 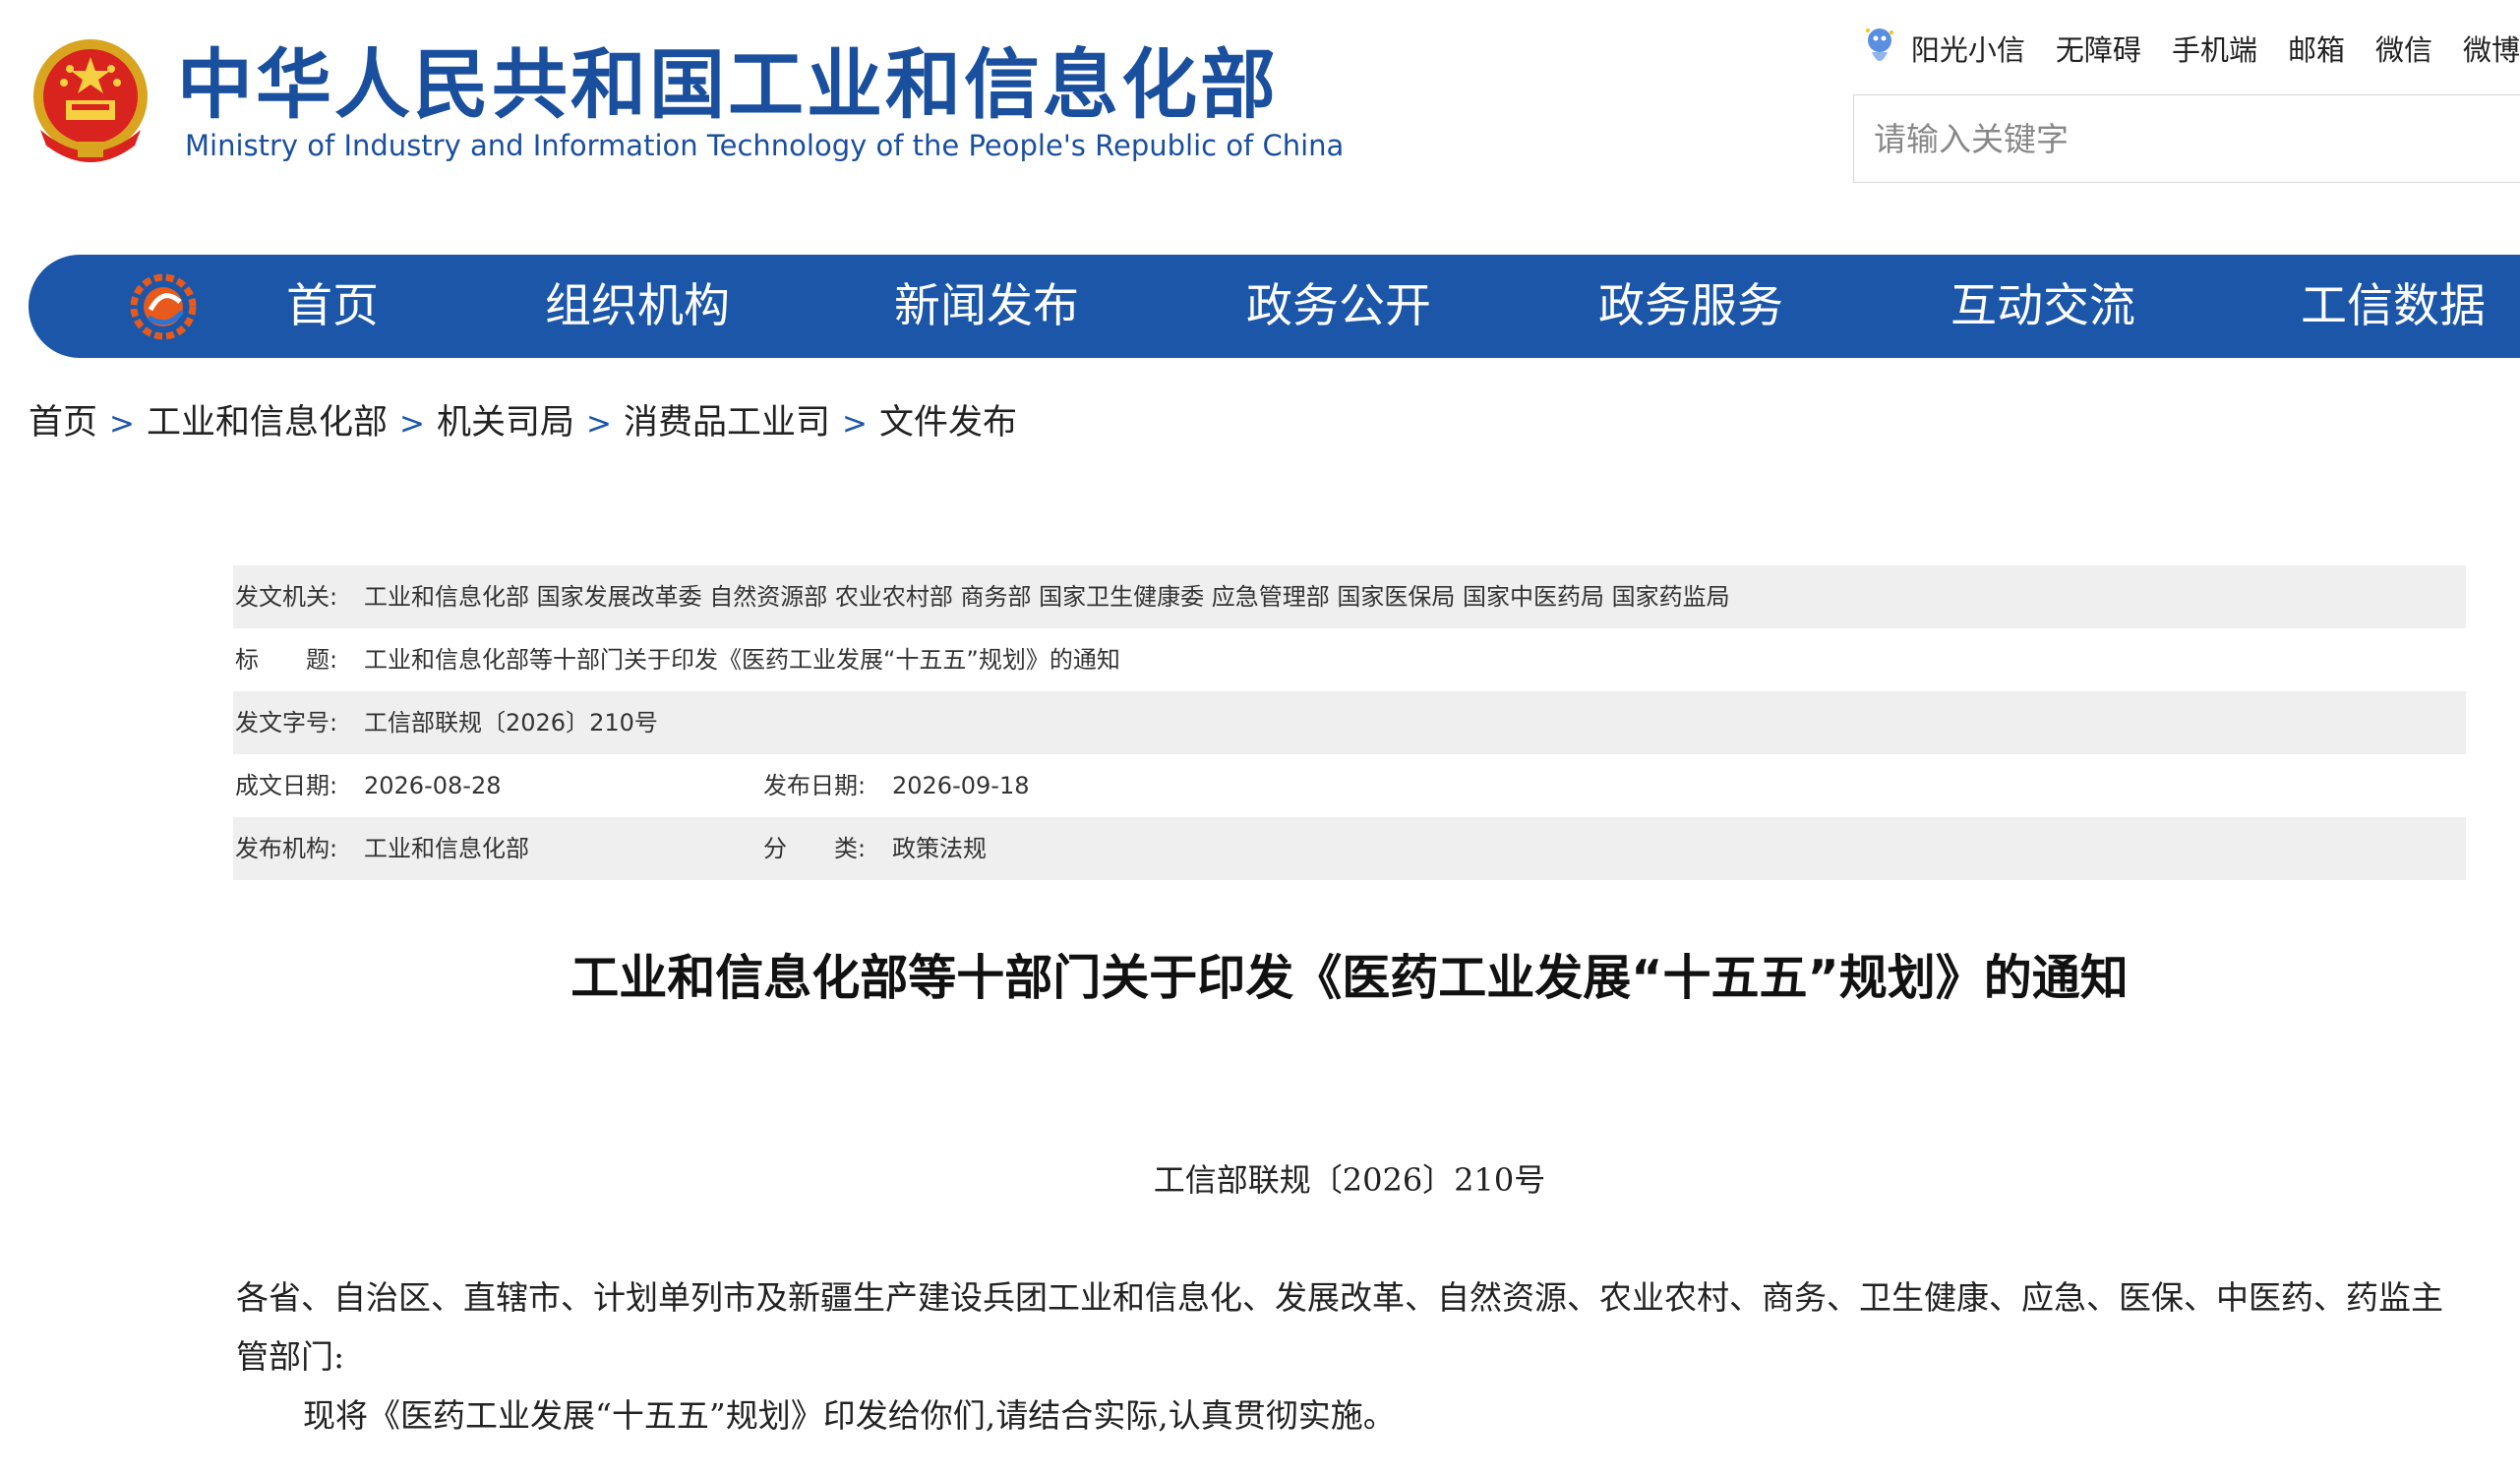 I want to click on nav-item-interaction: 互动交流, so click(x=2042, y=306).